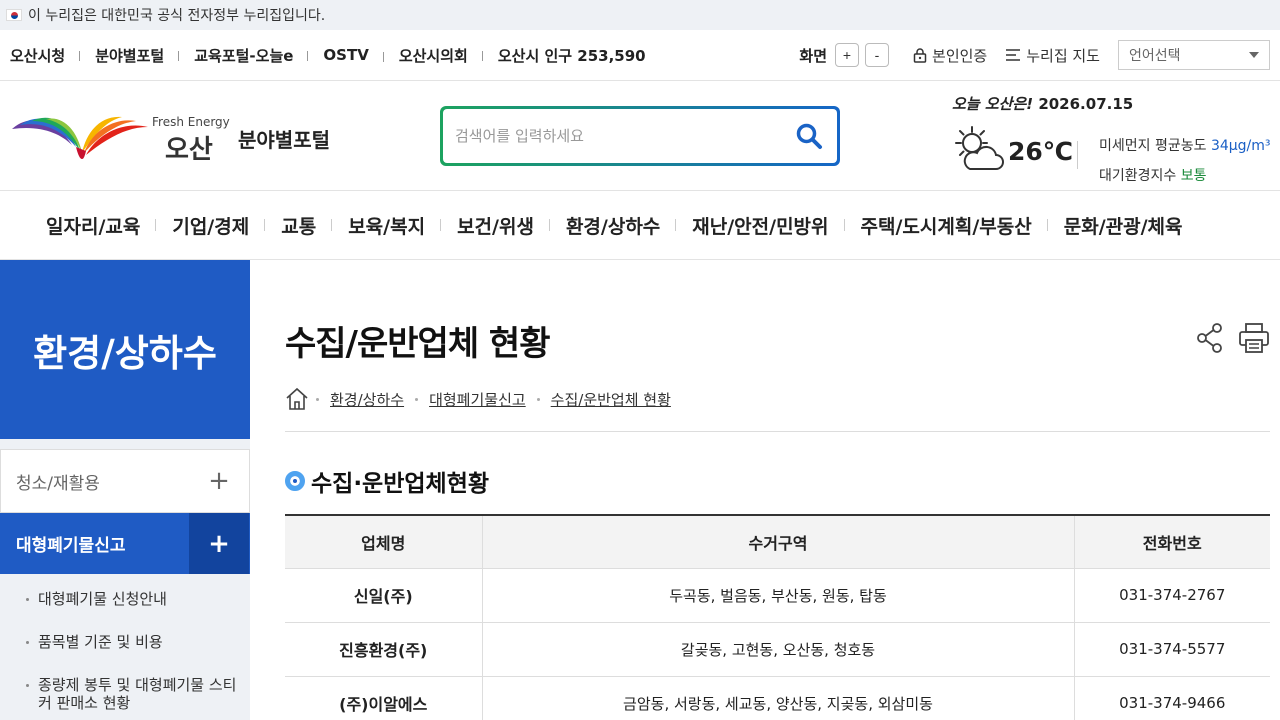  I want to click on print-button, so click(1254, 338).